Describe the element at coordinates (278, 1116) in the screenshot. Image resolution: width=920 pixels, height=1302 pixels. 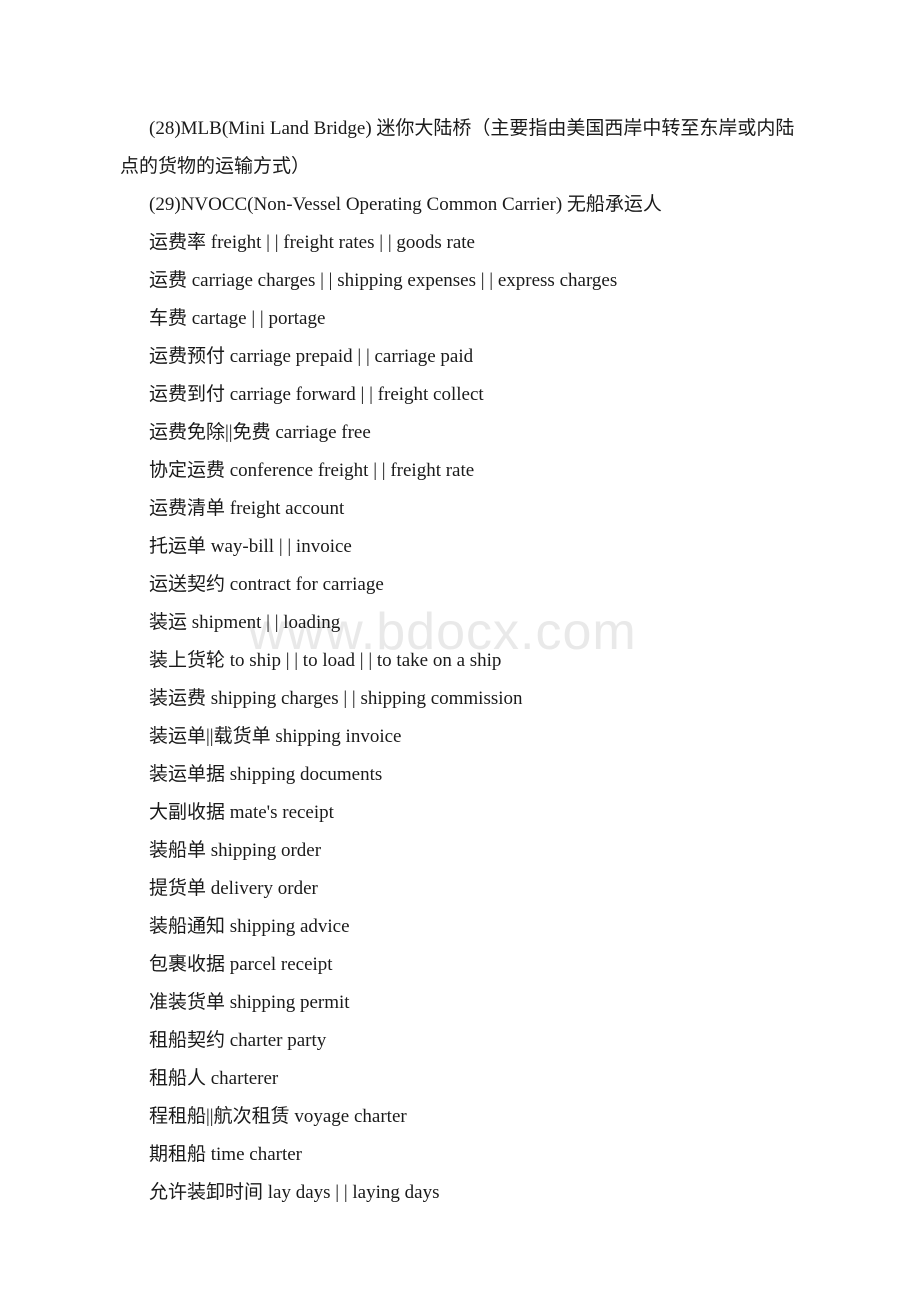
I see `glossary-paragraph: 程租船||航次租赁 voyage charter` at that location.